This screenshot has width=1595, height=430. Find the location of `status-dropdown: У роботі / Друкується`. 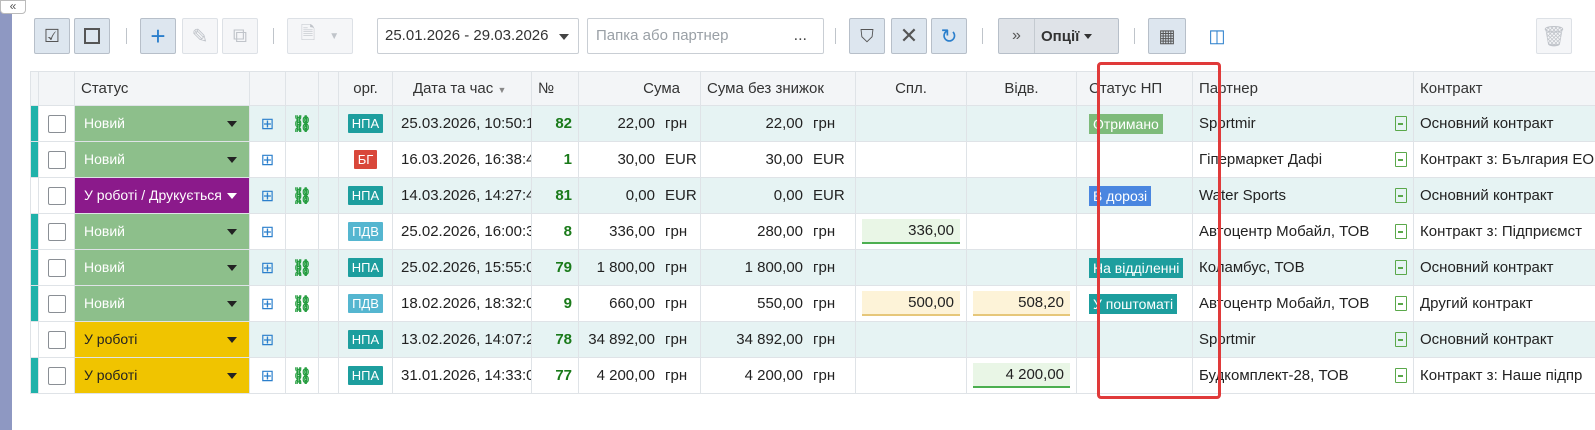

status-dropdown: У роботі / Друкується is located at coordinates (162, 195).